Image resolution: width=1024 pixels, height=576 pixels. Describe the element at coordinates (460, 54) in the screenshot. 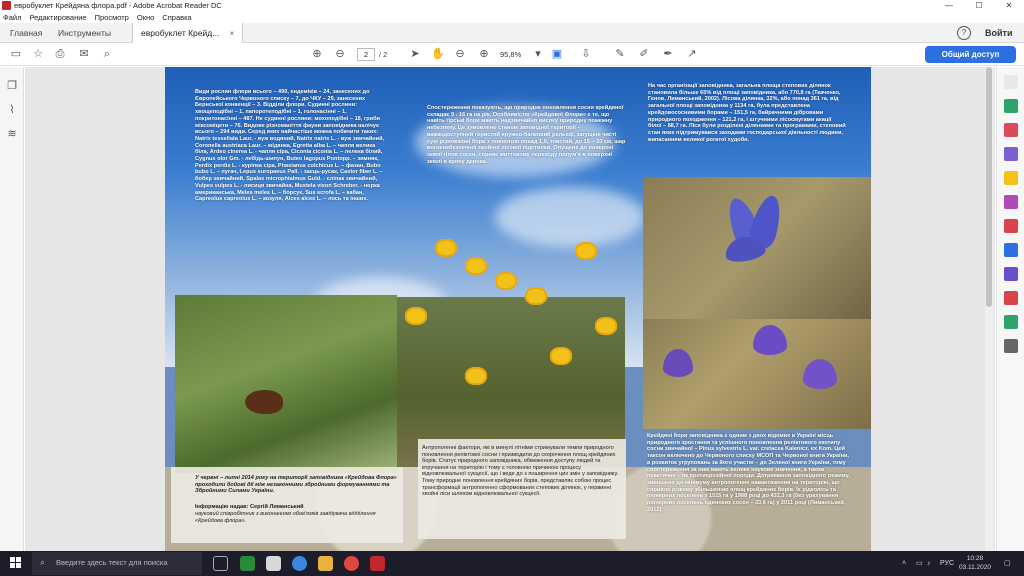

I see `zoom-out-icon: ⊖` at that location.